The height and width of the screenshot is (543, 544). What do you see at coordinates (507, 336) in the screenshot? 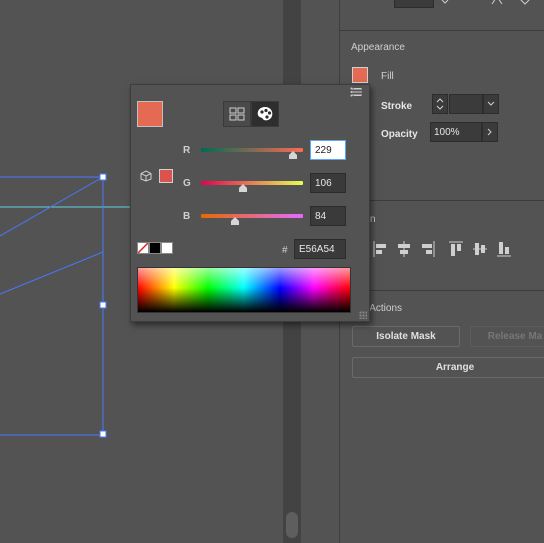
I see `release-mask-button: Release Ma` at bounding box center [507, 336].